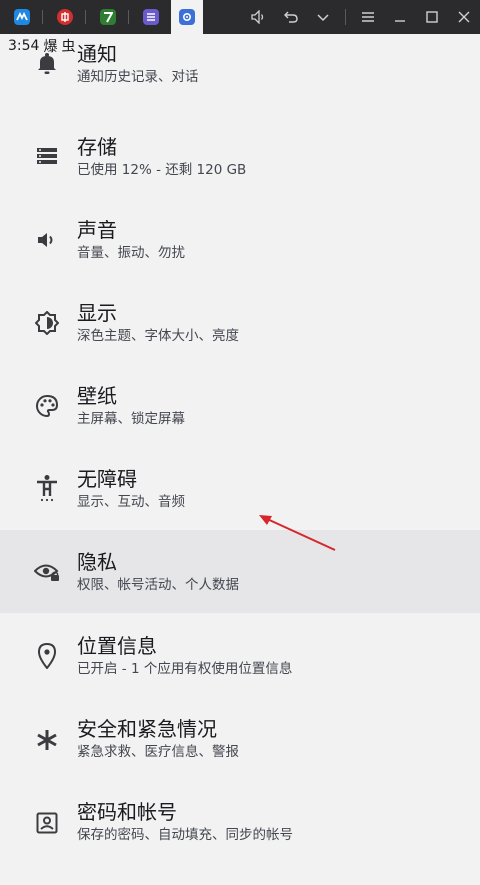 Image resolution: width=480 pixels, height=885 pixels. What do you see at coordinates (131, 419) in the screenshot?
I see `settings-item-subtitle: 主屏幕、锁定屏幕` at bounding box center [131, 419].